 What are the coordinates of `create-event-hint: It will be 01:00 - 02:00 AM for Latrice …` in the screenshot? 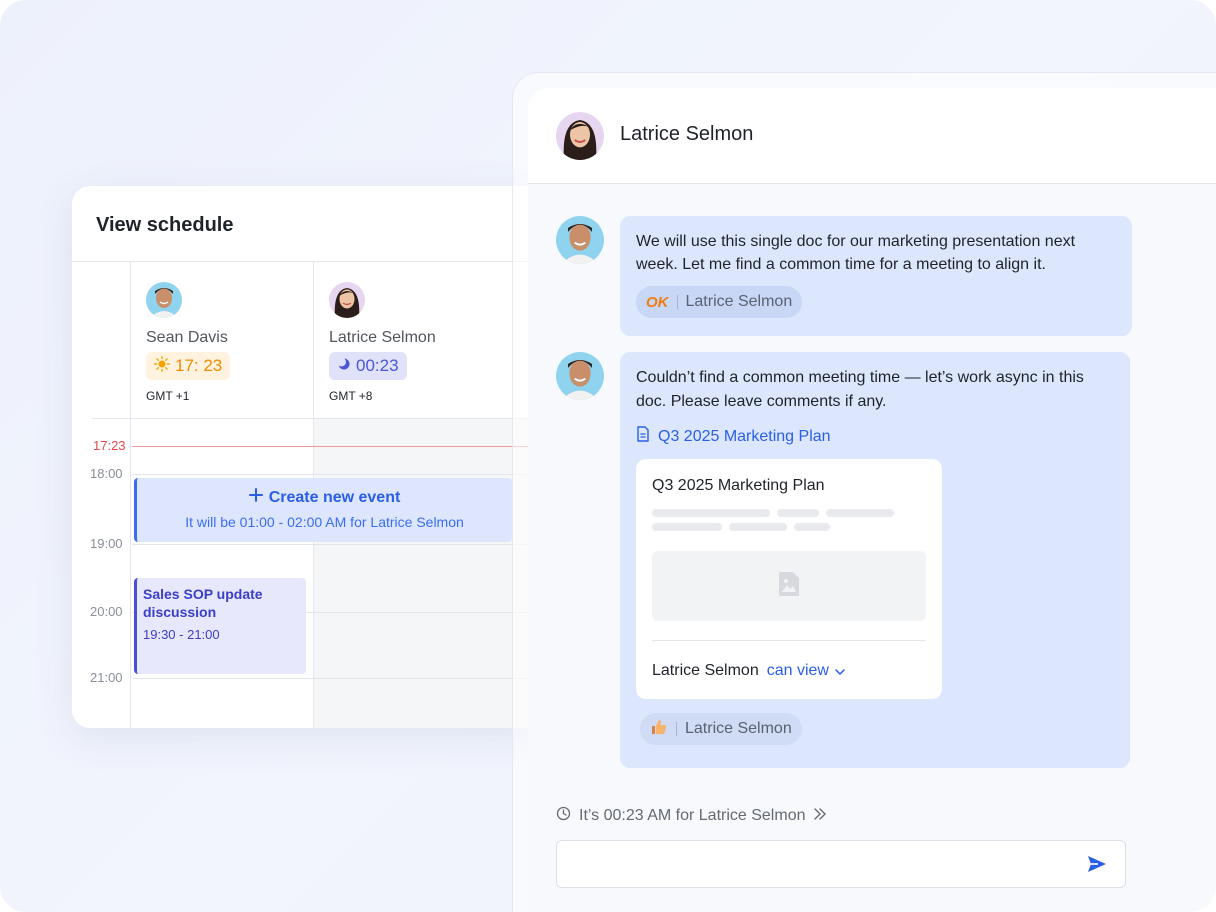 It's located at (324, 522).